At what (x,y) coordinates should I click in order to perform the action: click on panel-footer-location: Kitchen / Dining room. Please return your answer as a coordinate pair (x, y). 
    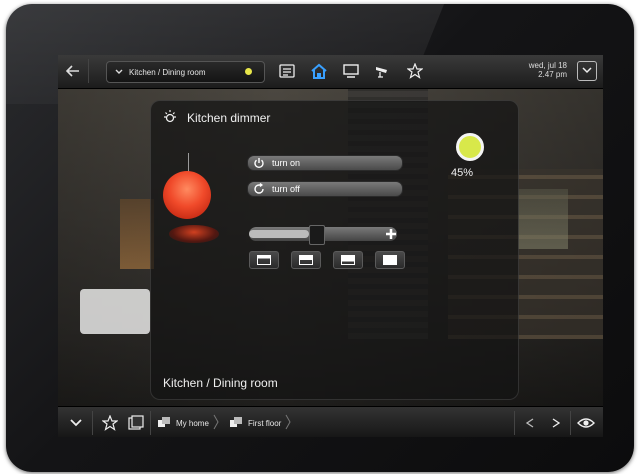
    Looking at the image, I should click on (220, 383).